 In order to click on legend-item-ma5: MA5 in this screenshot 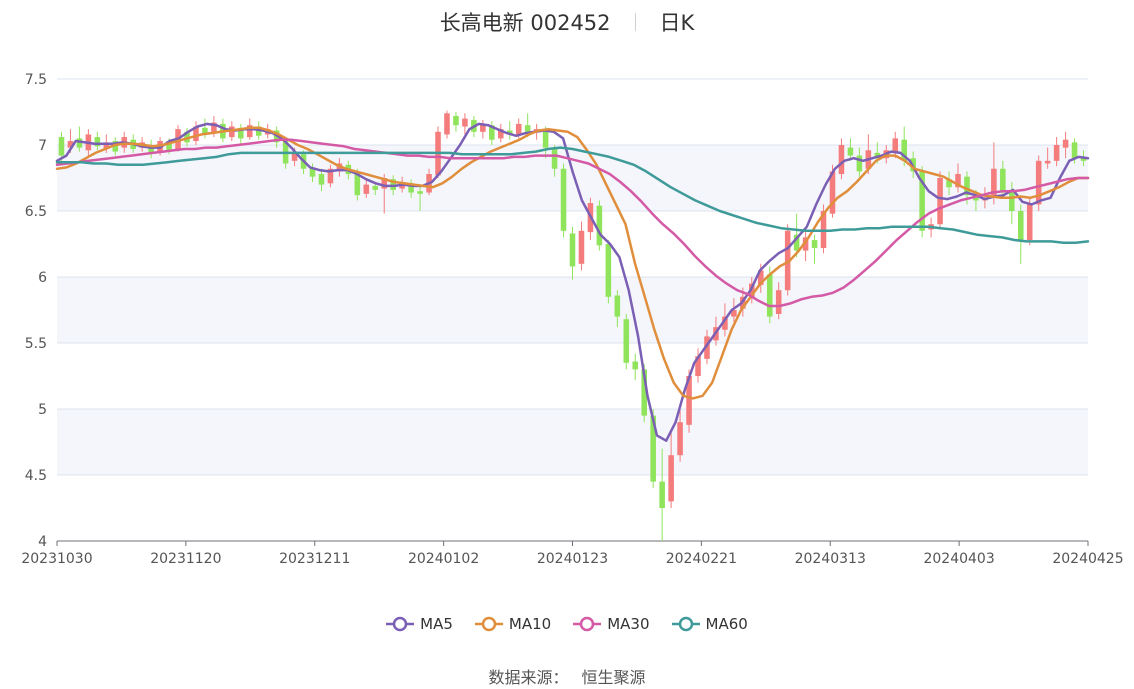, I will do `click(419, 624)`.